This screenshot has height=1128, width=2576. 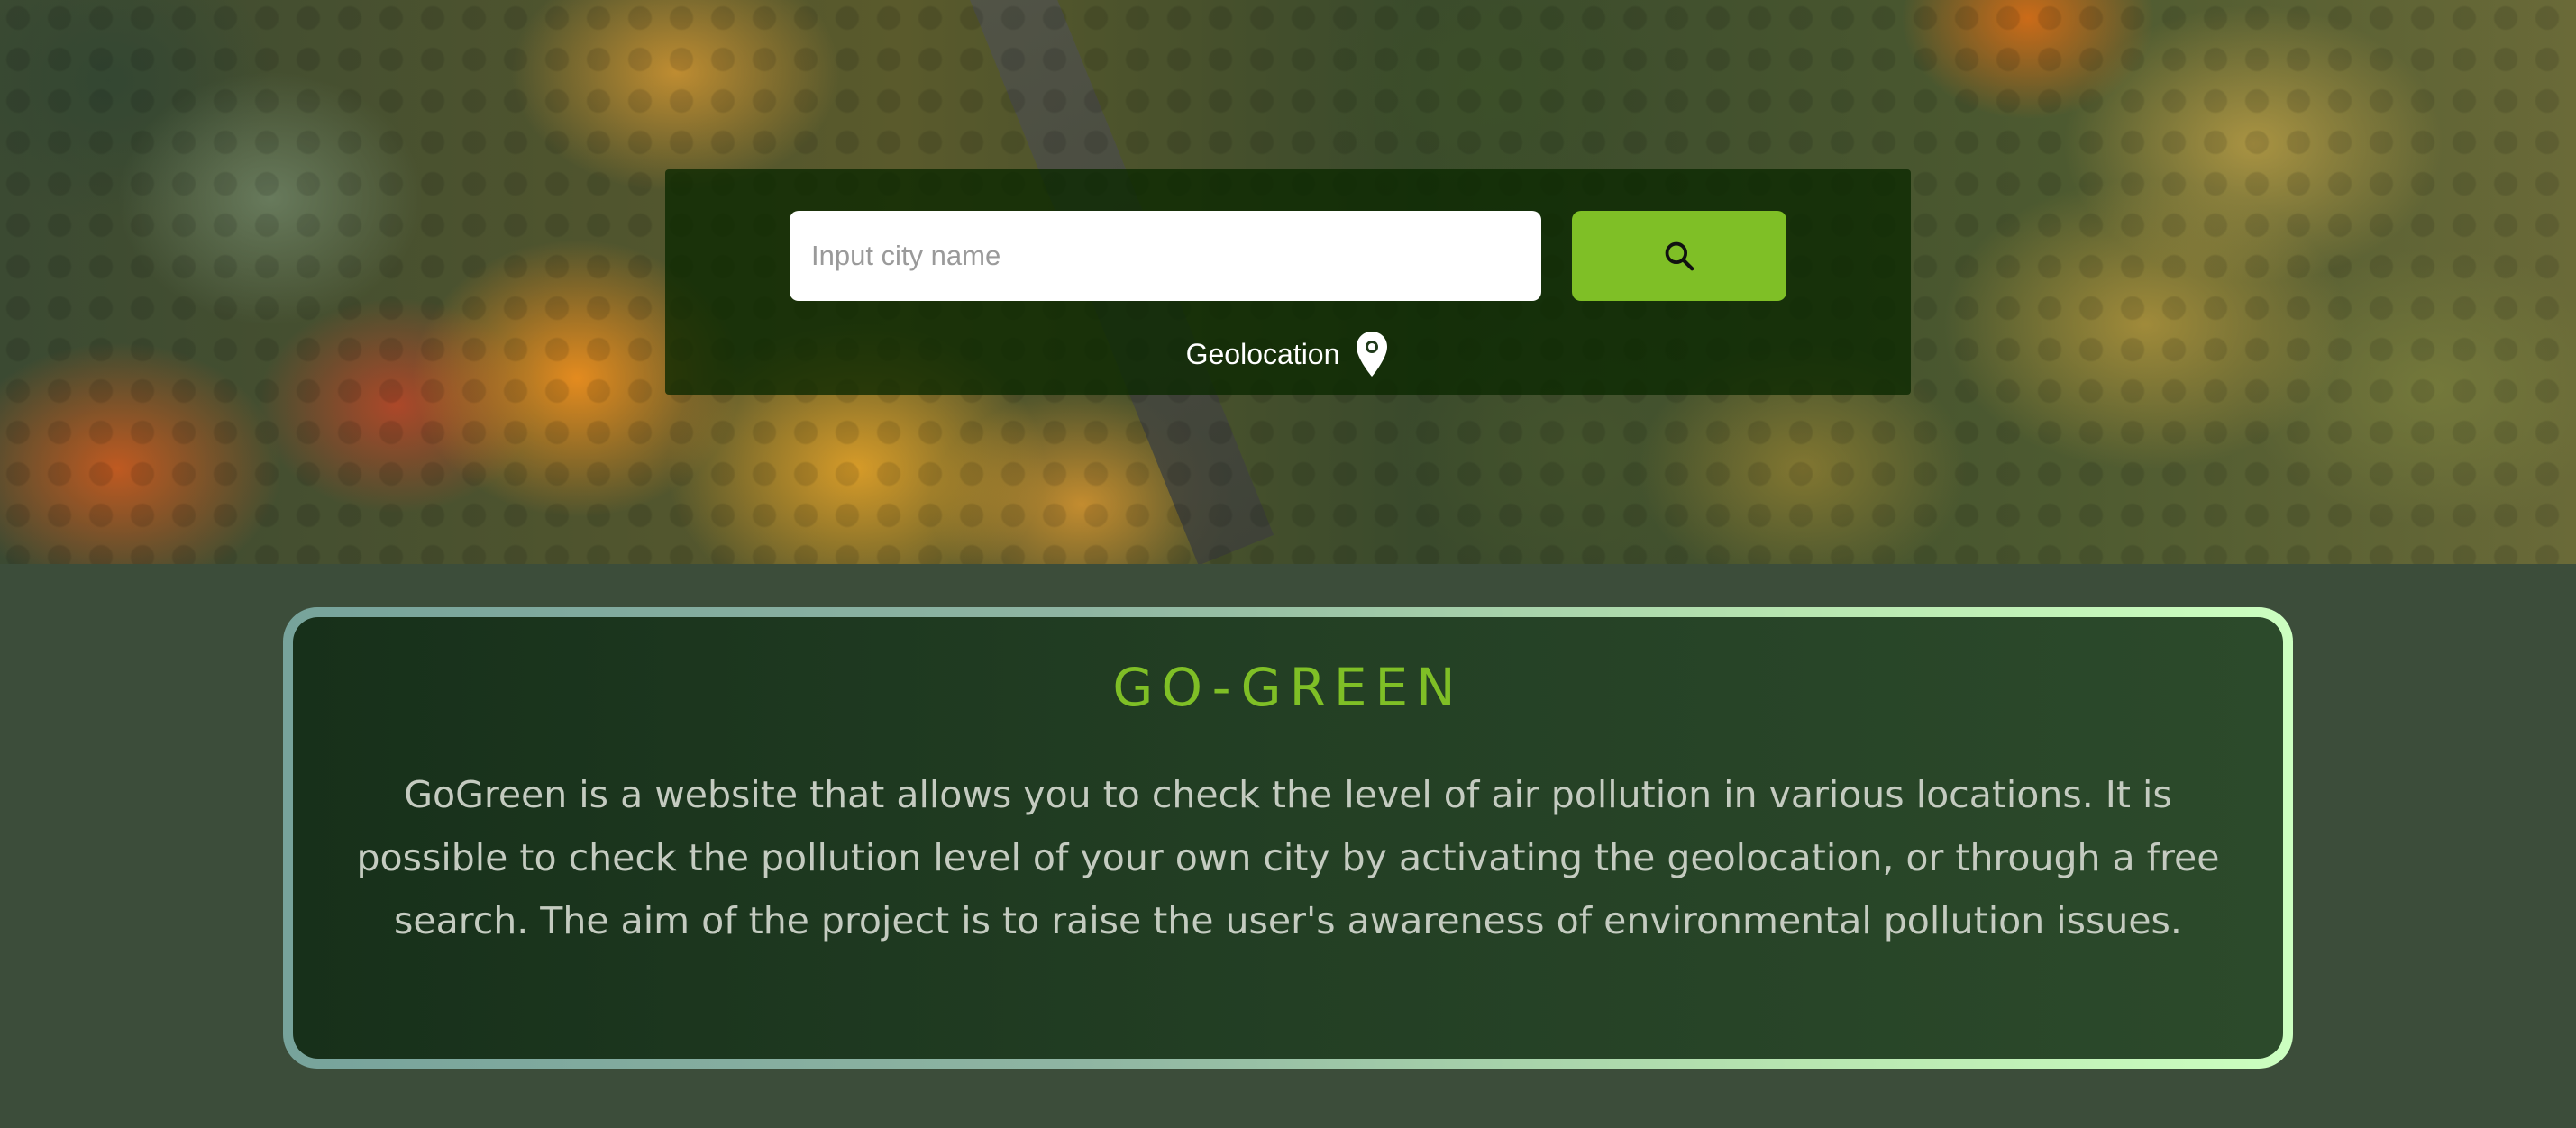 What do you see at coordinates (1372, 354) in the screenshot?
I see `map-pin-icon` at bounding box center [1372, 354].